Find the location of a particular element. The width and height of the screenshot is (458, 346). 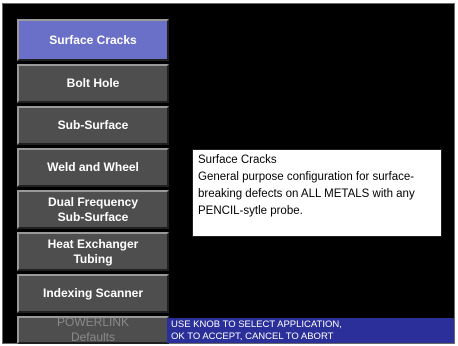

menu-item-label: Bolt Hole is located at coordinates (93, 83).